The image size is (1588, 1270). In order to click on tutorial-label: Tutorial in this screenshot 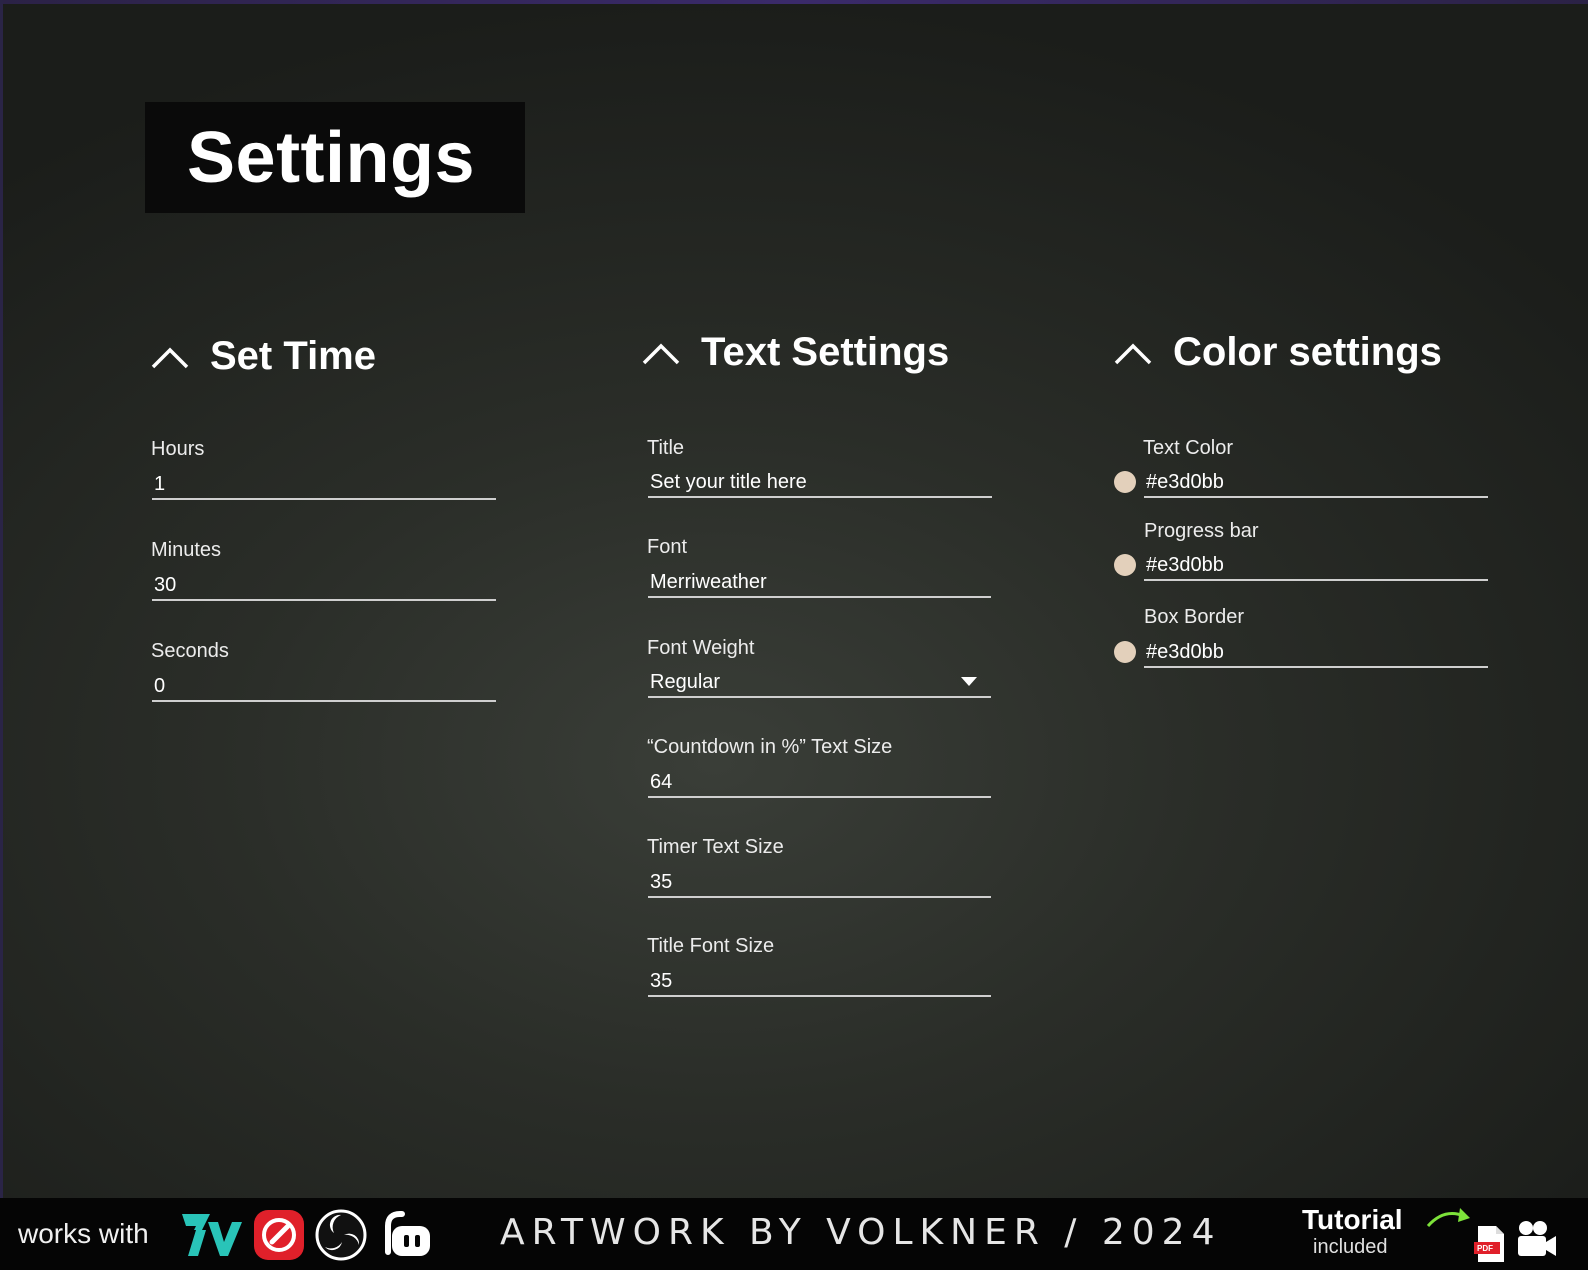, I will do `click(1352, 1219)`.